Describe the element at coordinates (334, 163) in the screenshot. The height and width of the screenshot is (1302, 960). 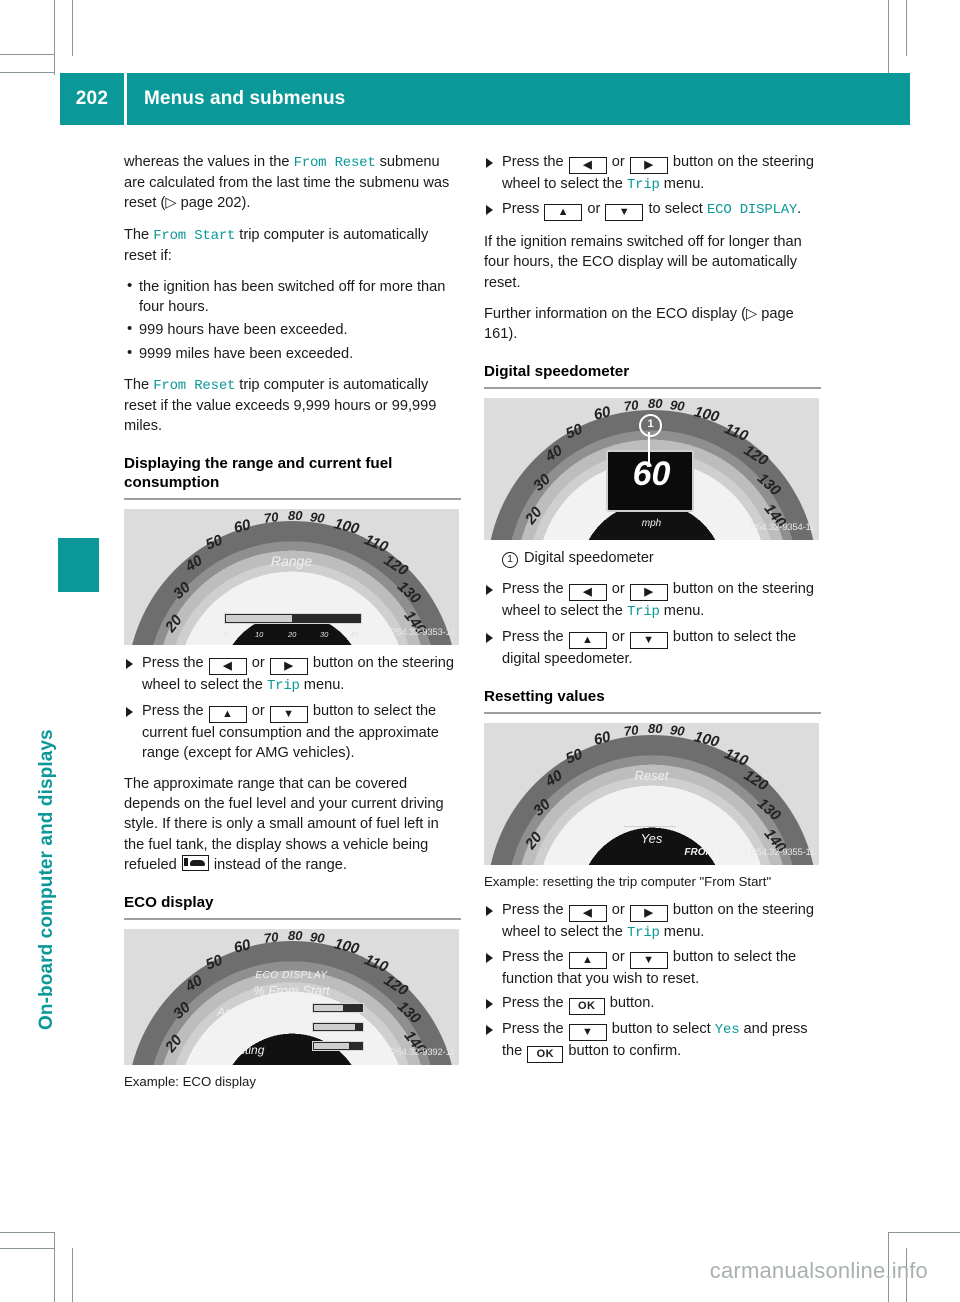
I see `menu-name-from-reset: From Reset` at that location.